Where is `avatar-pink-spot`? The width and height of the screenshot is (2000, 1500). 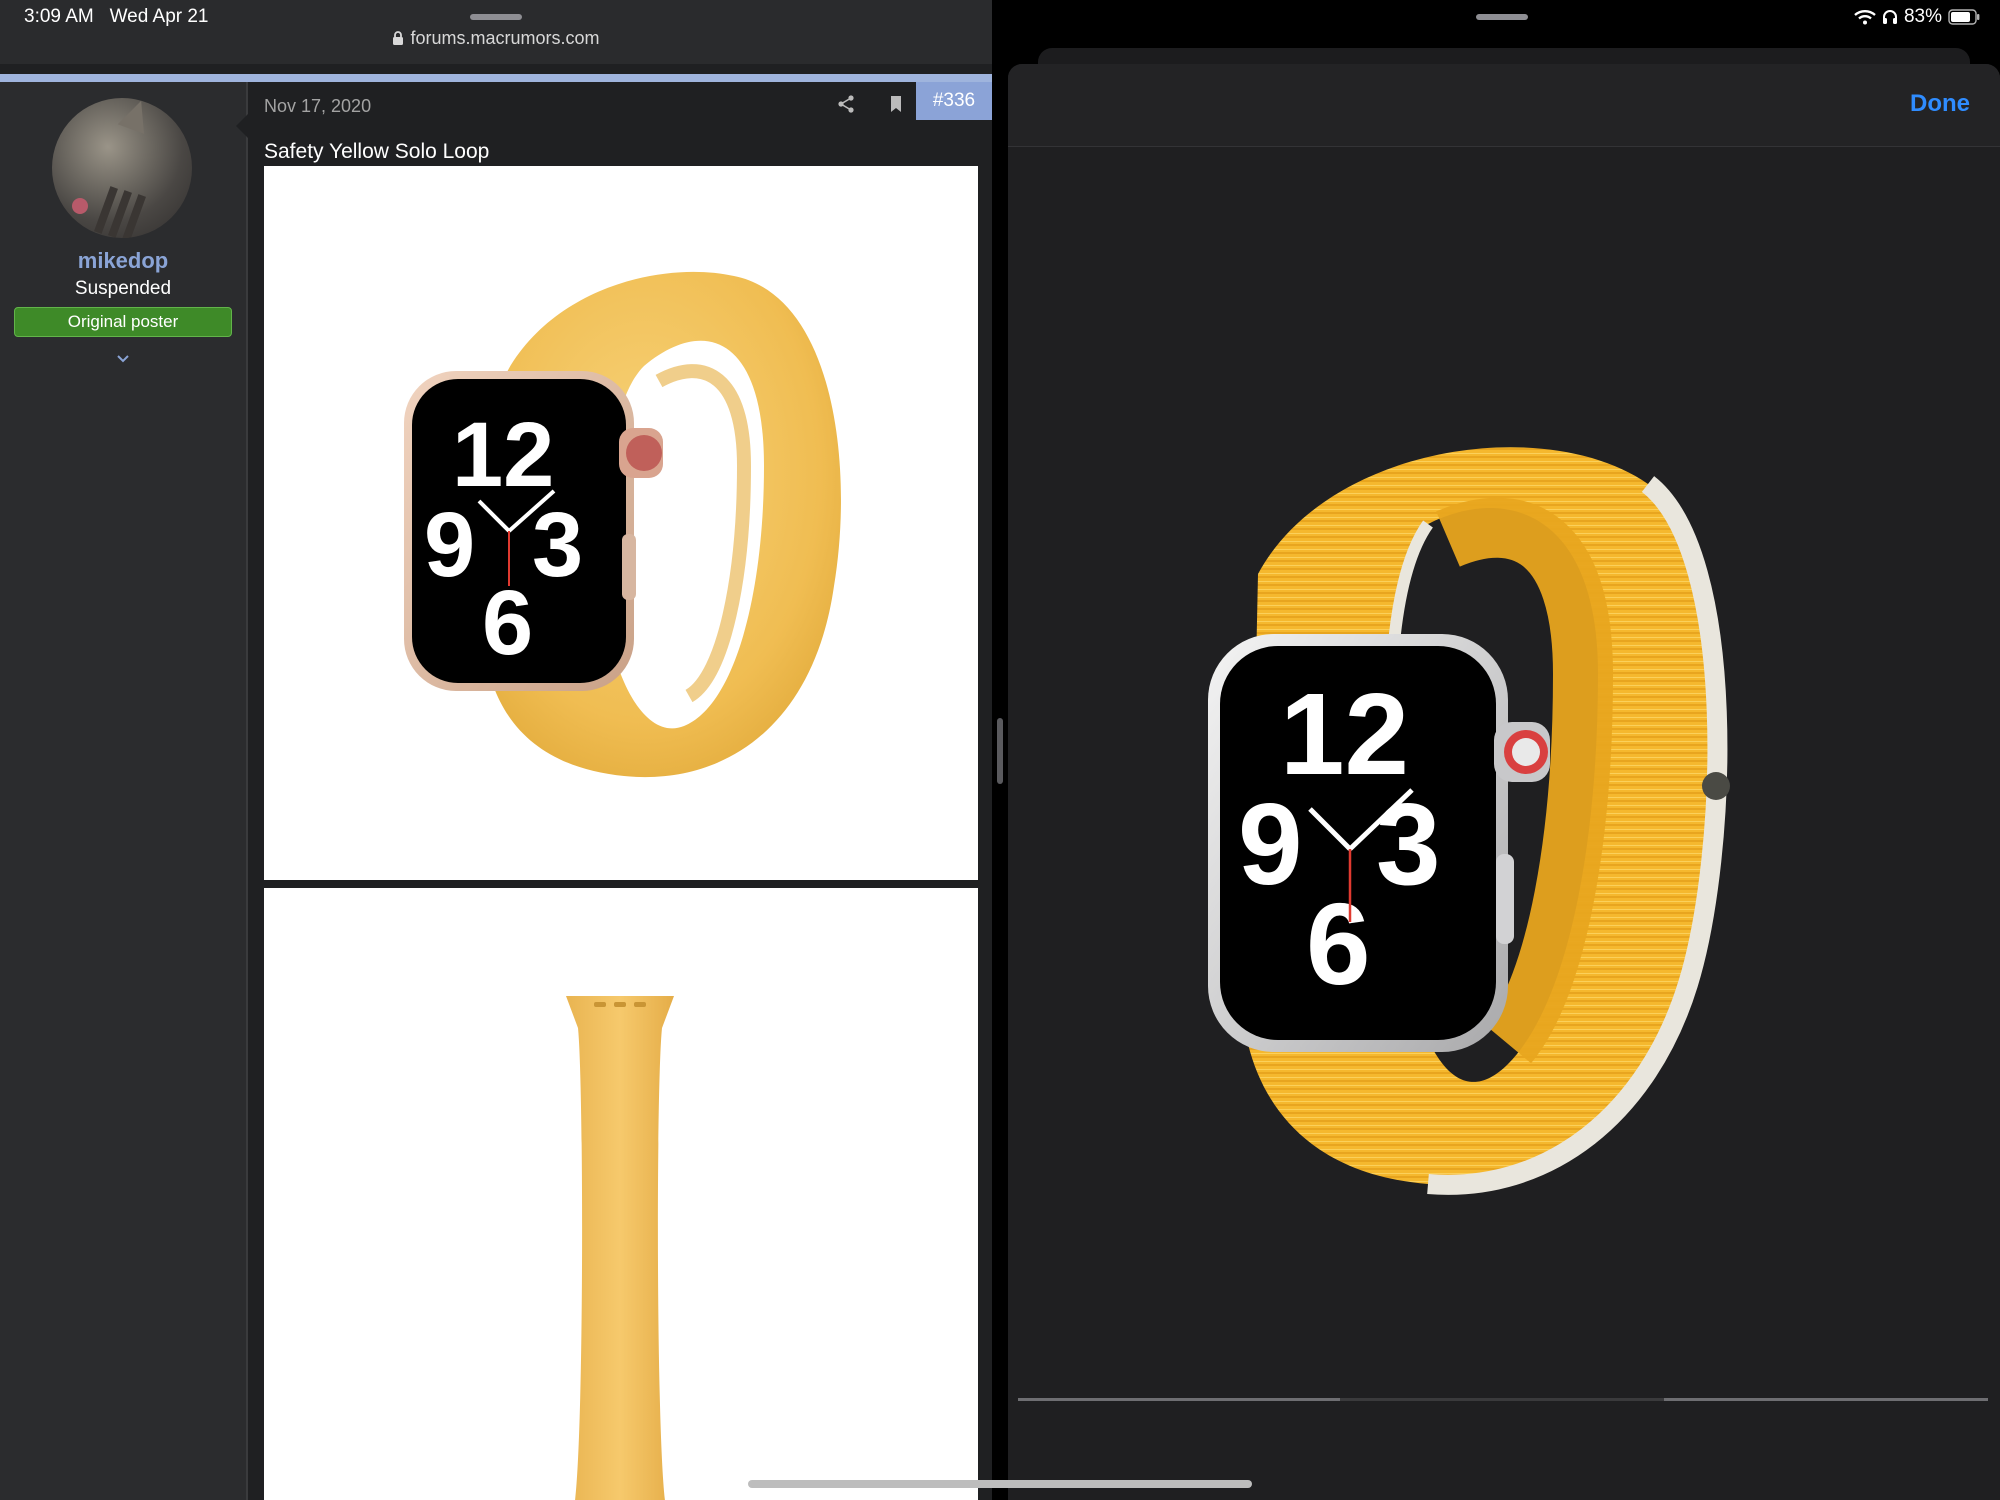
avatar-pink-spot is located at coordinates (80, 206).